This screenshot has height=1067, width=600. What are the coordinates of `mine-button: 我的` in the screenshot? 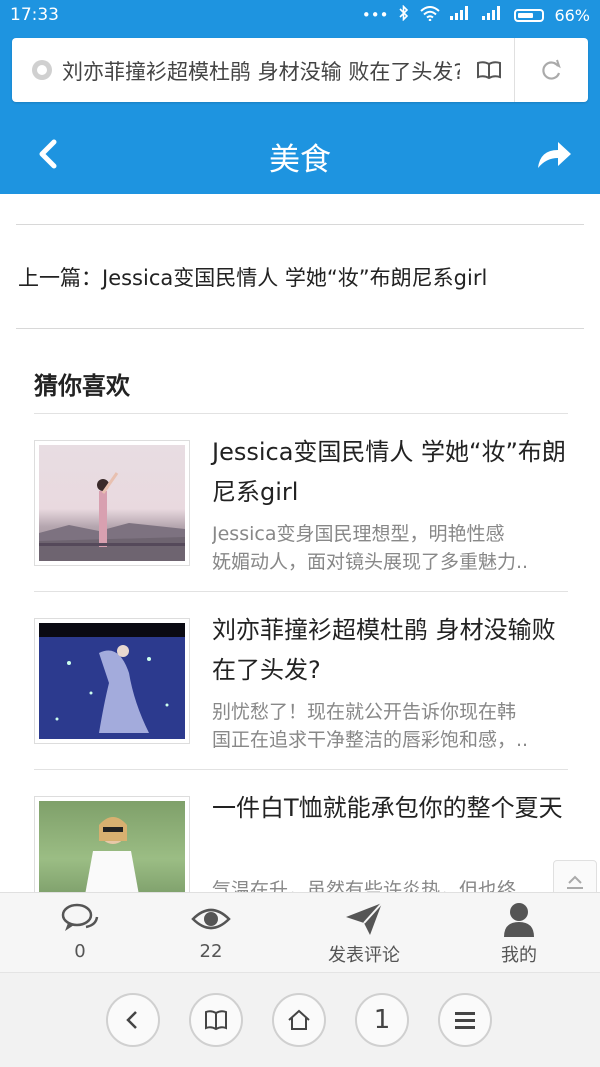 It's located at (519, 934).